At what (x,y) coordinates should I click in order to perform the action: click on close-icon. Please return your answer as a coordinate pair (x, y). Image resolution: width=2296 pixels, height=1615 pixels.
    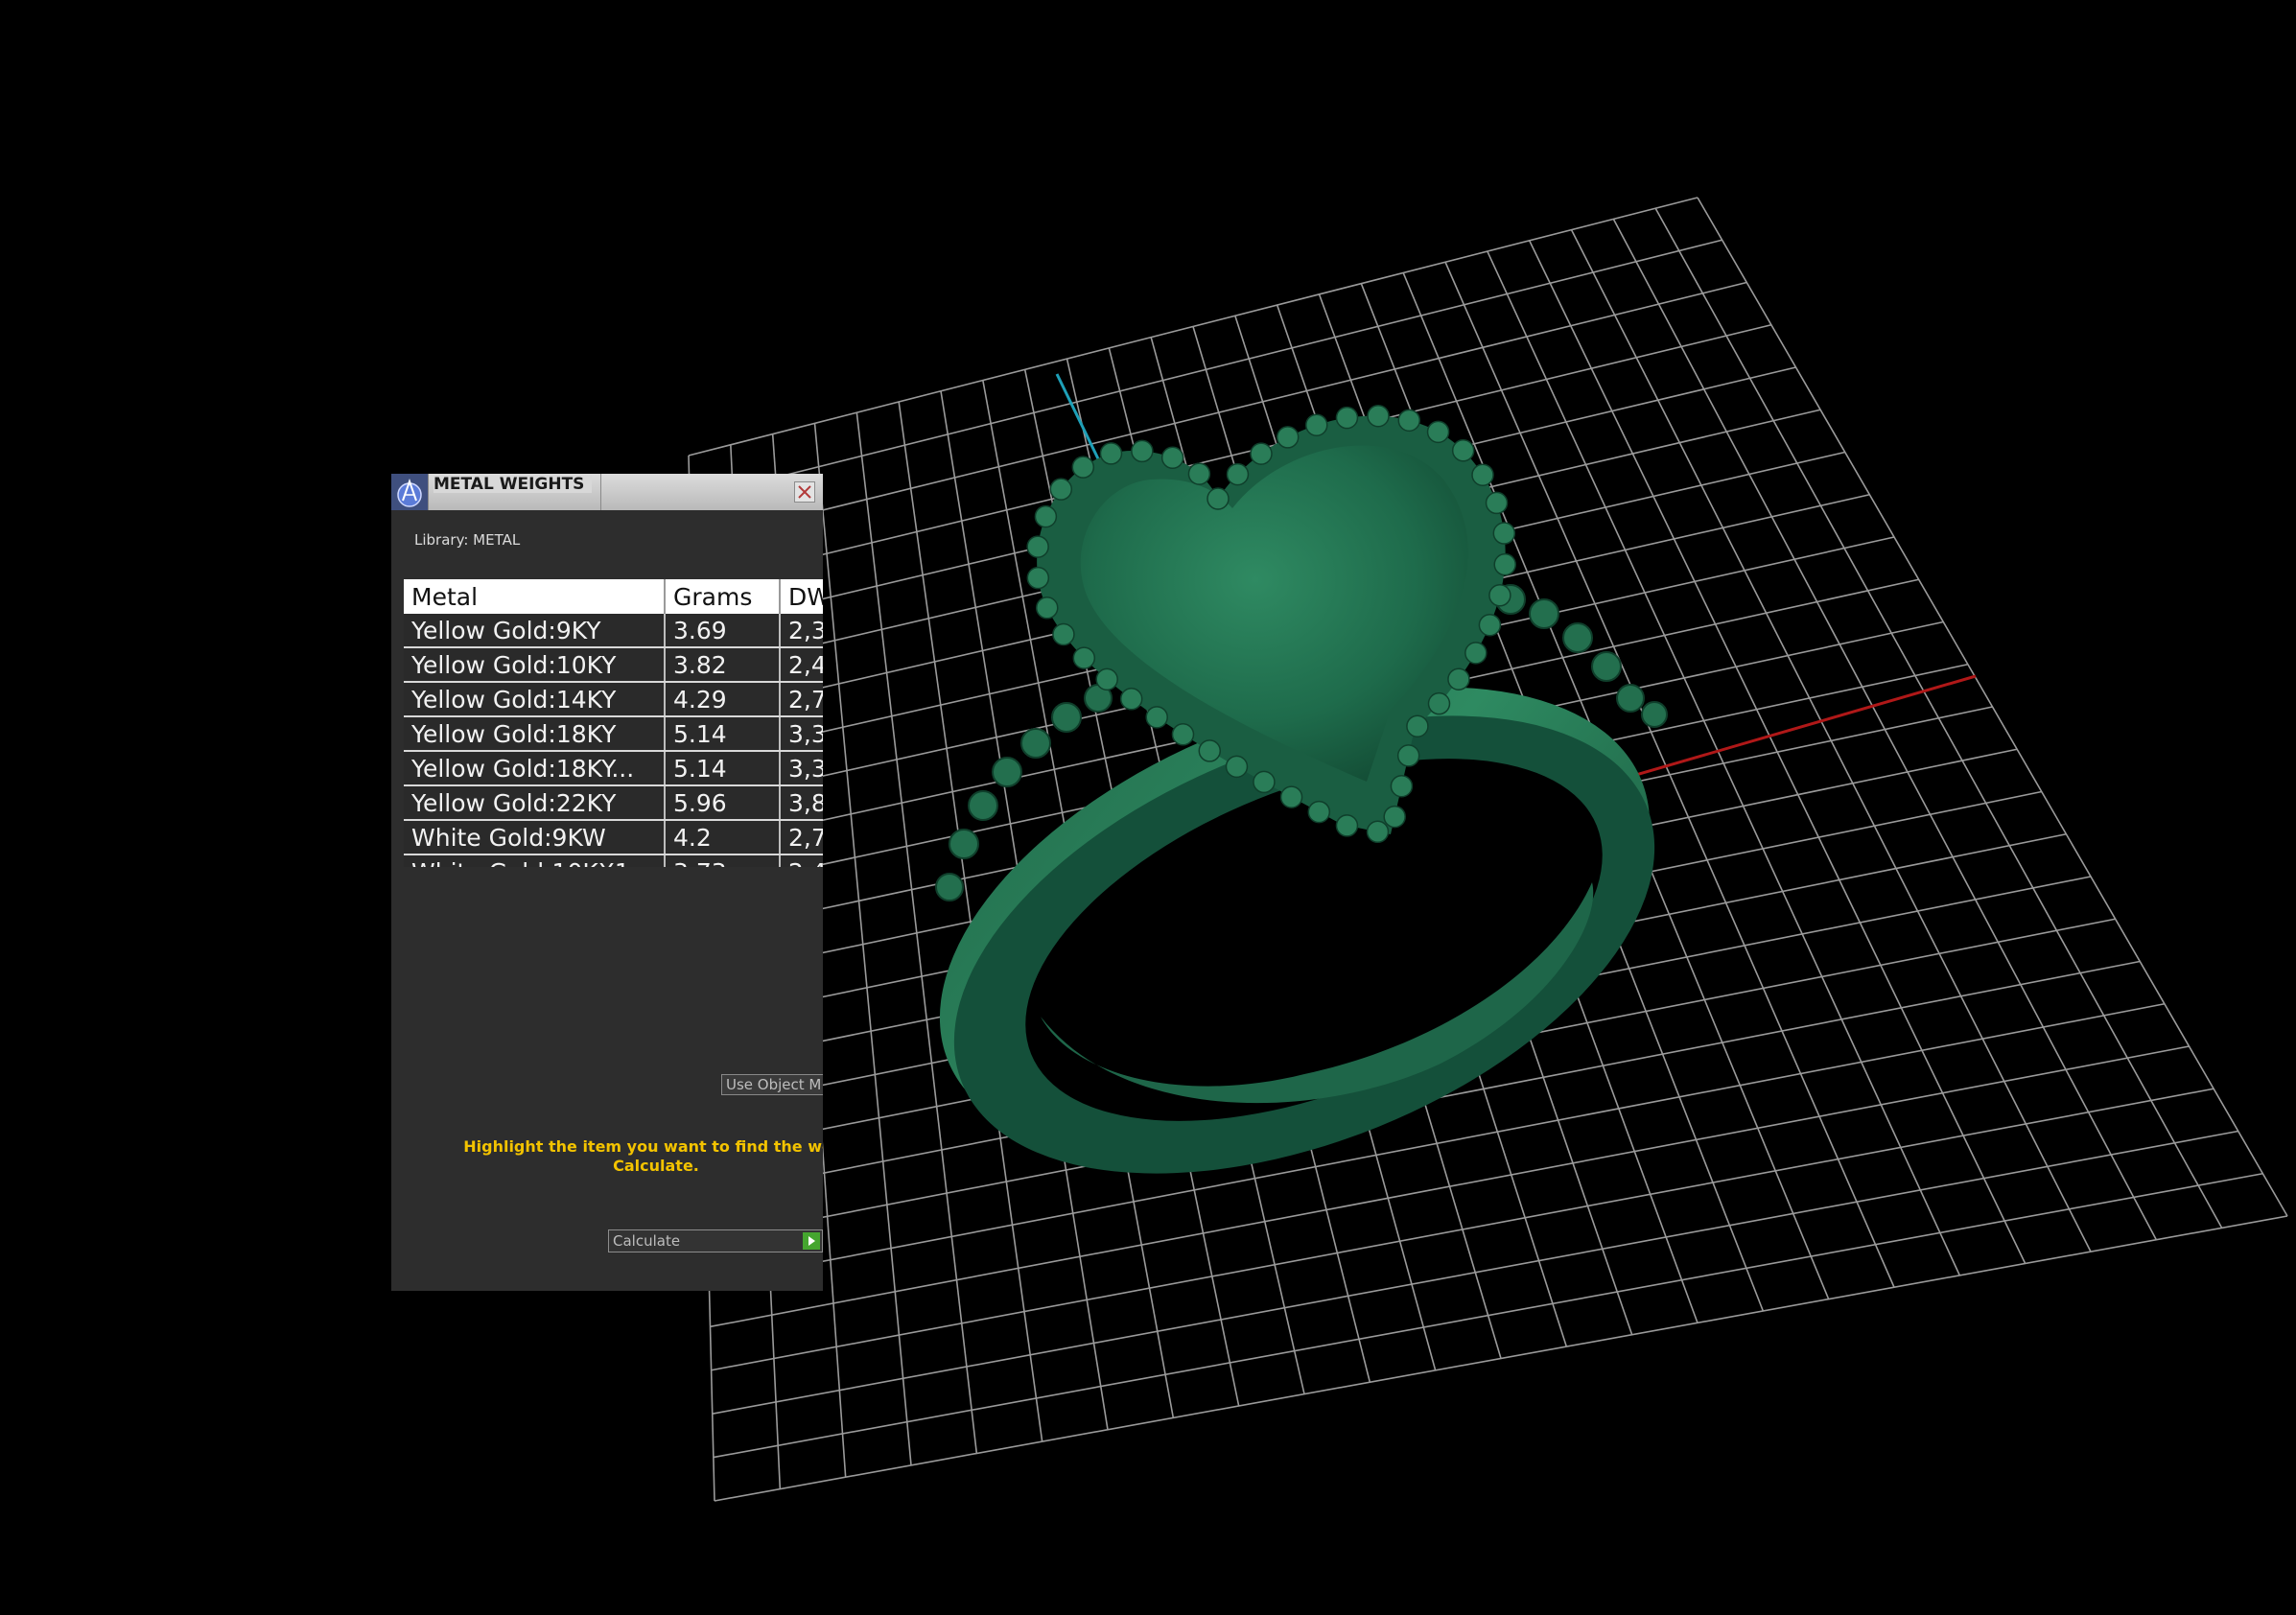
    Looking at the image, I should click on (804, 492).